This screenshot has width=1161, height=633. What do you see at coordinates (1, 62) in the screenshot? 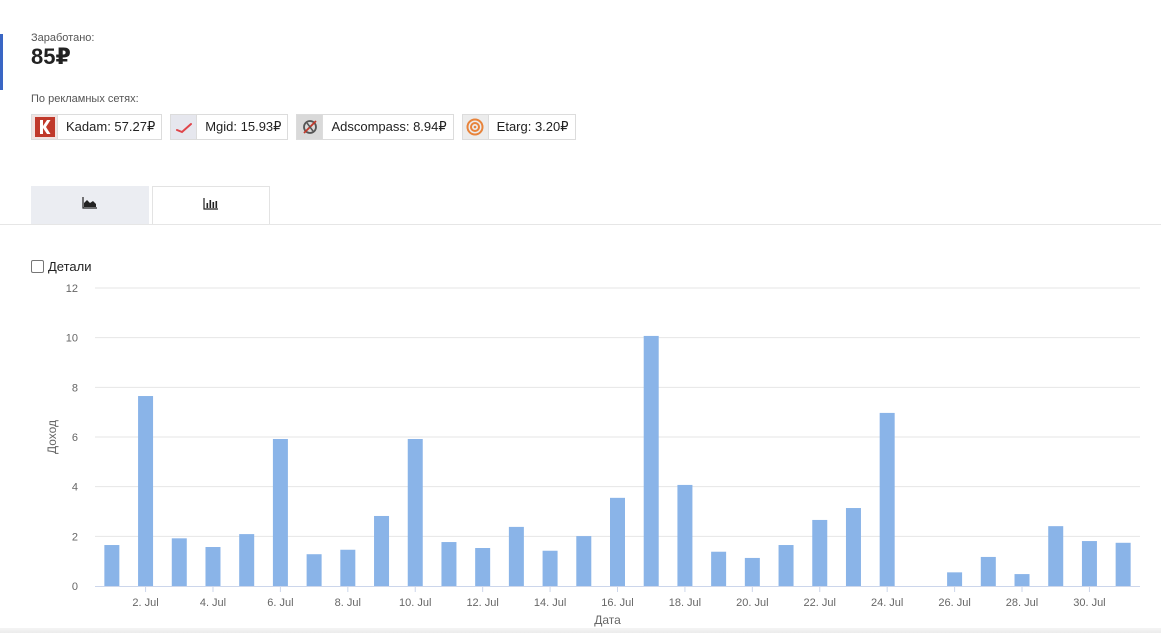
I see `active-indicator` at bounding box center [1, 62].